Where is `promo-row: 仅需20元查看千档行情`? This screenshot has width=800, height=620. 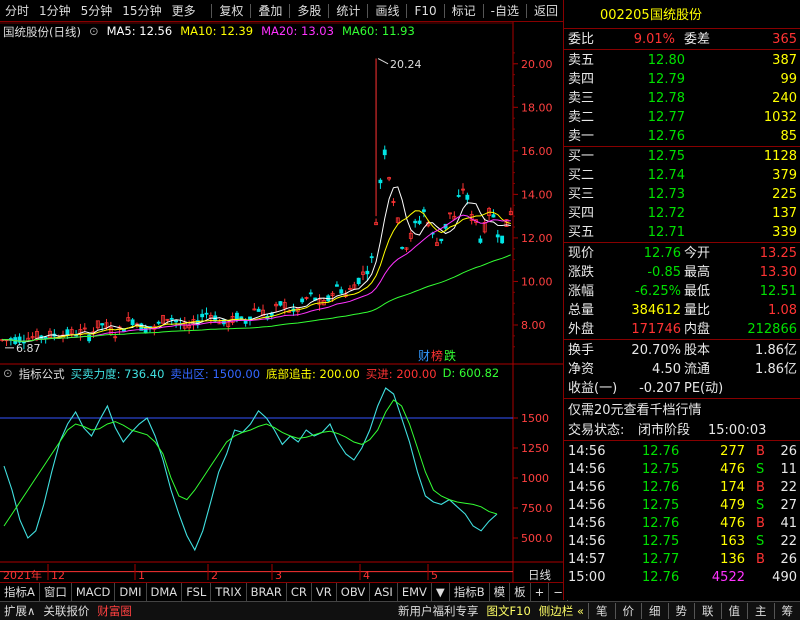
promo-row: 仅需20元查看千档行情 is located at coordinates (682, 410).